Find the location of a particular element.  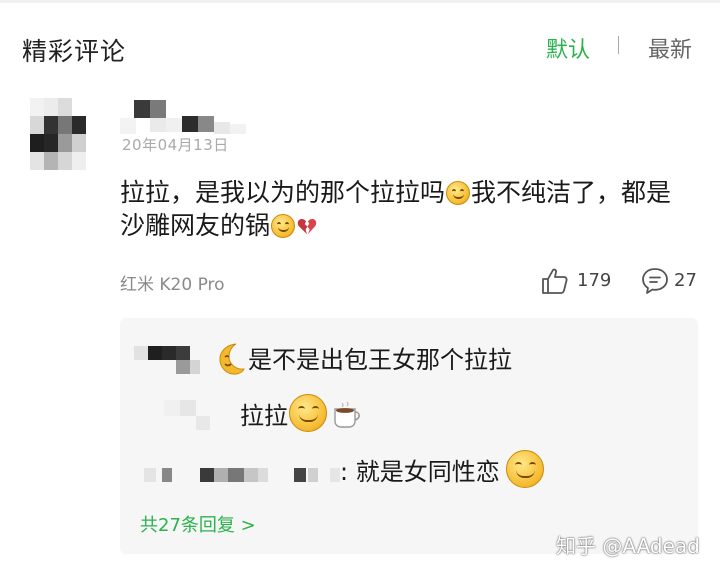

comment-text-part1: 拉拉，是我以为的那个拉拉吗 is located at coordinates (283, 192).